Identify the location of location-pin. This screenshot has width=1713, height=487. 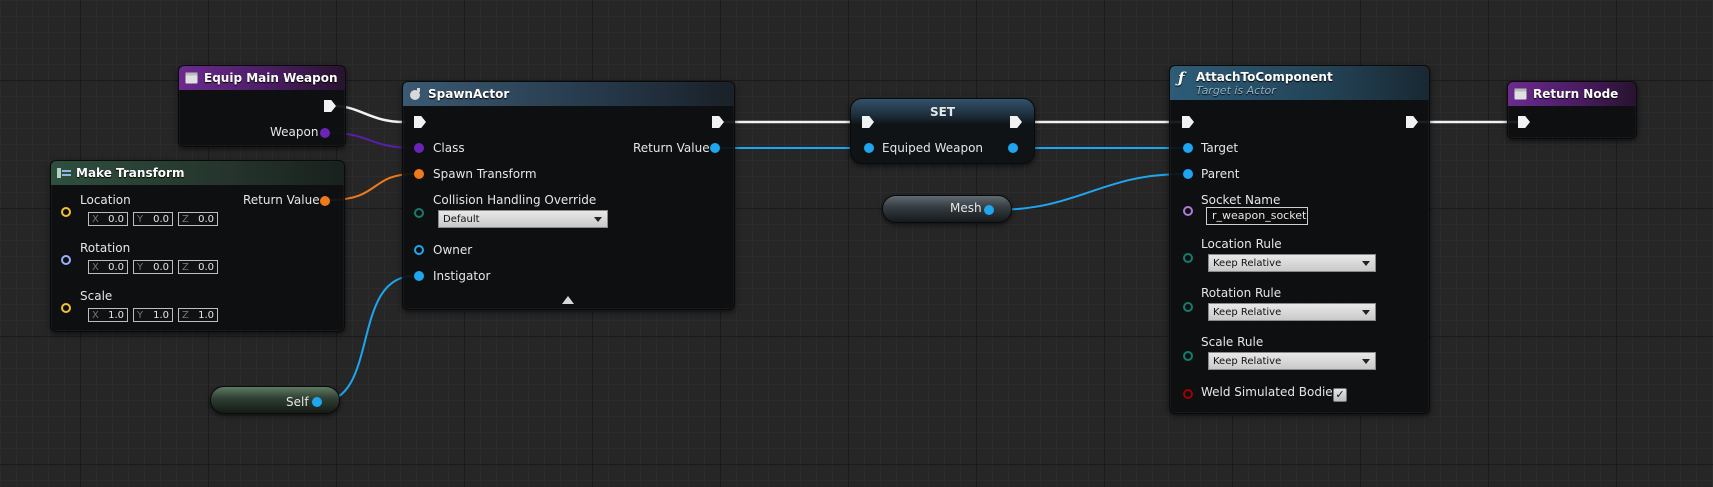
(66, 212).